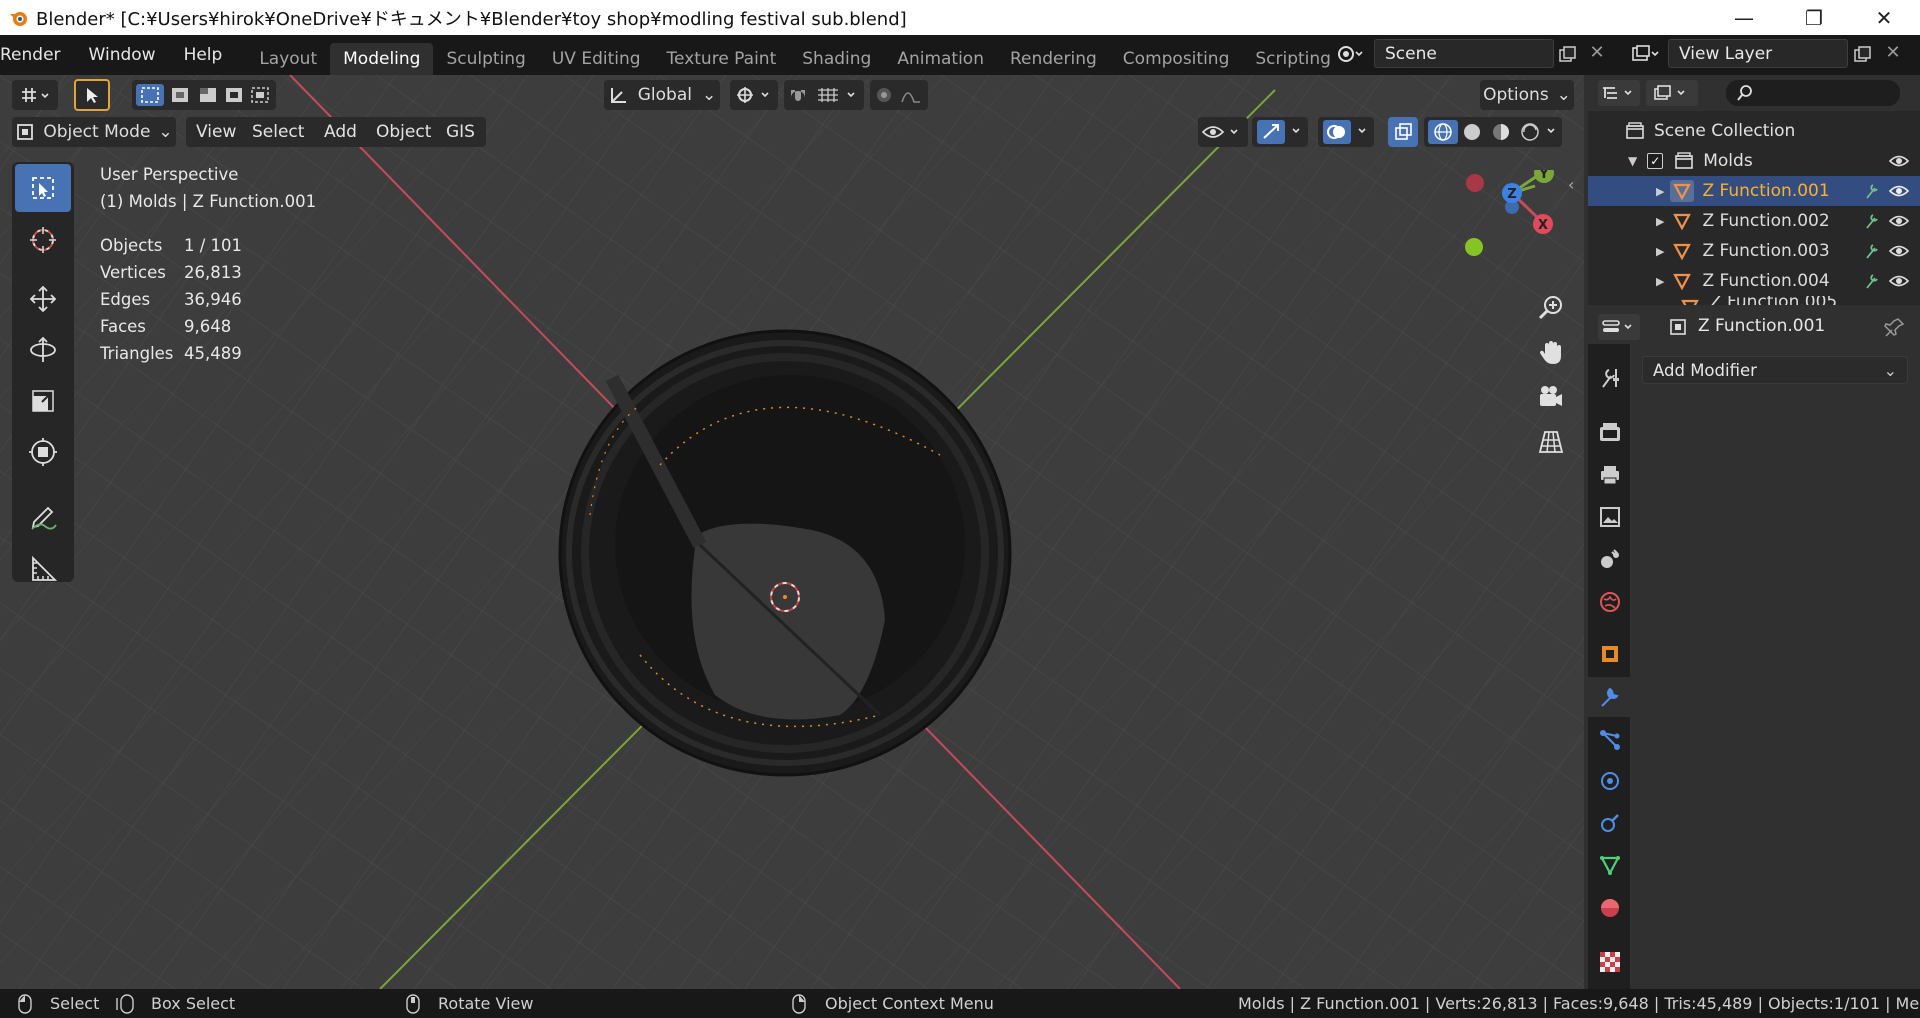 This screenshot has height=1018, width=1920. I want to click on tab-rendering: Rendering, so click(1053, 59).